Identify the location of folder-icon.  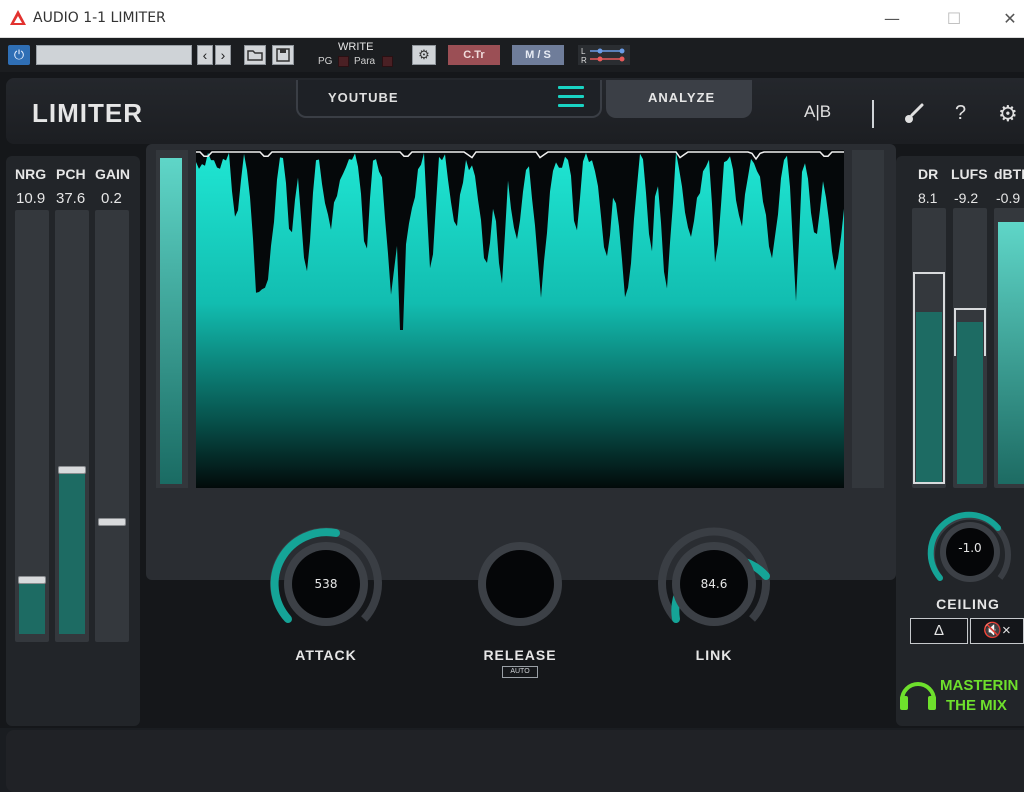
(255, 55).